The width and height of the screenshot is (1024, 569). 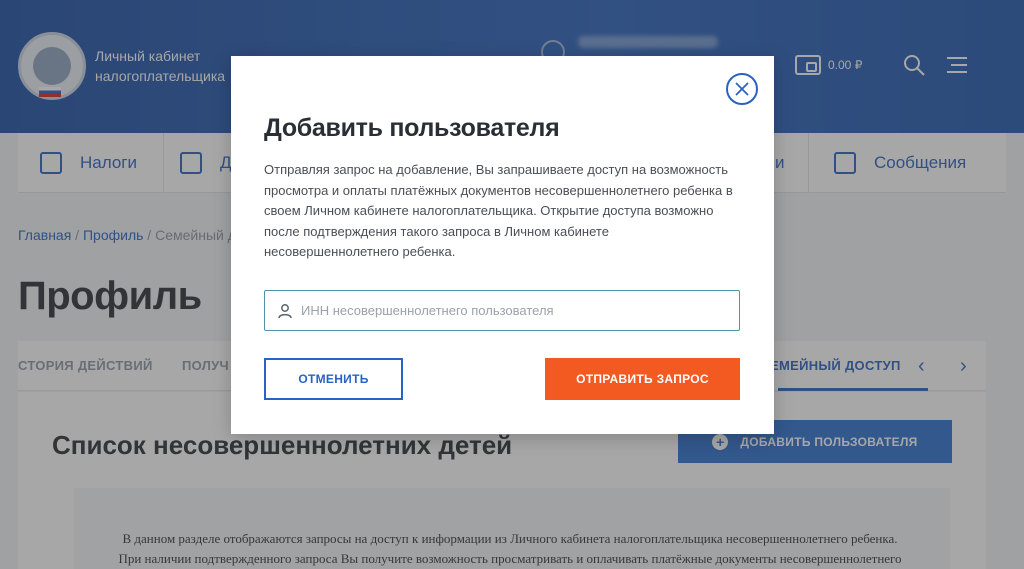 I want to click on close-icon, so click(x=742, y=89).